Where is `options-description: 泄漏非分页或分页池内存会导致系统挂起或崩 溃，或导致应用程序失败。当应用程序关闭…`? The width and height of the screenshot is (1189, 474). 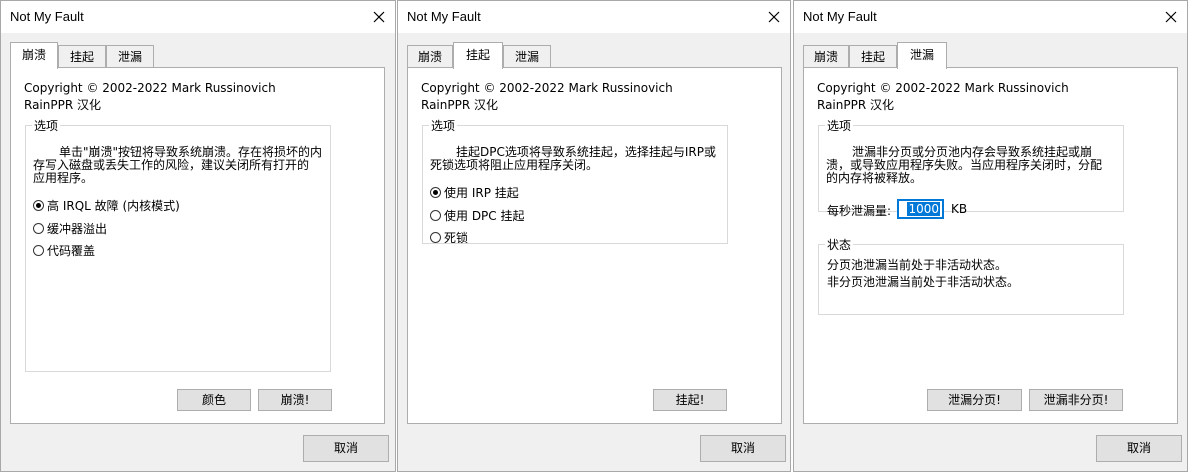 options-description: 泄漏非分页或分页池内存会导致系统挂起或崩 溃，或导致应用程序失败。当应用程序关闭… is located at coordinates (964, 165).